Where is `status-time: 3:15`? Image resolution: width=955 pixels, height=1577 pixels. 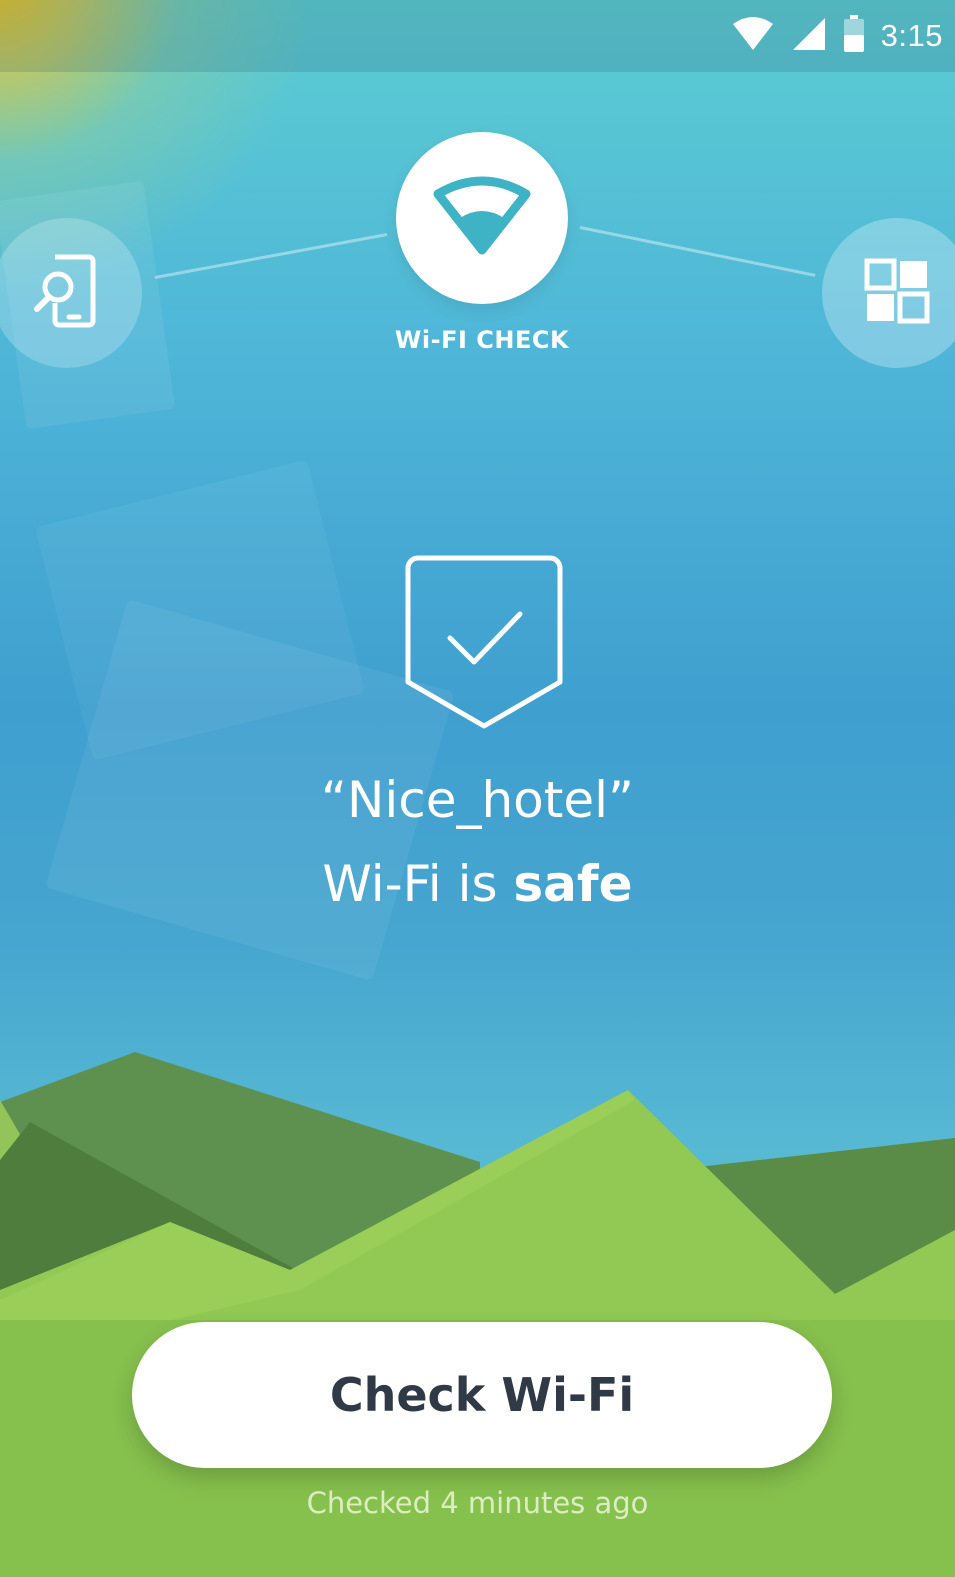 status-time: 3:15 is located at coordinates (911, 35).